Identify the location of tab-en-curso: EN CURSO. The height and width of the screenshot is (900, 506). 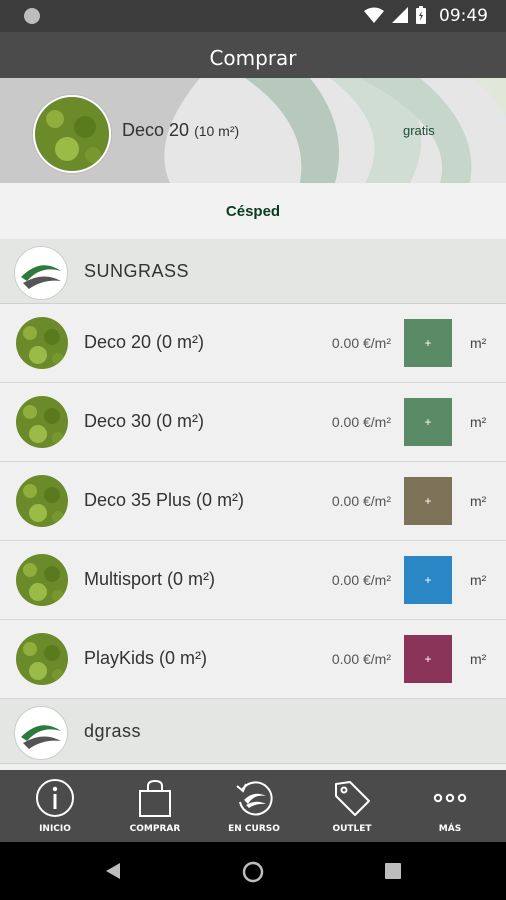
(254, 806).